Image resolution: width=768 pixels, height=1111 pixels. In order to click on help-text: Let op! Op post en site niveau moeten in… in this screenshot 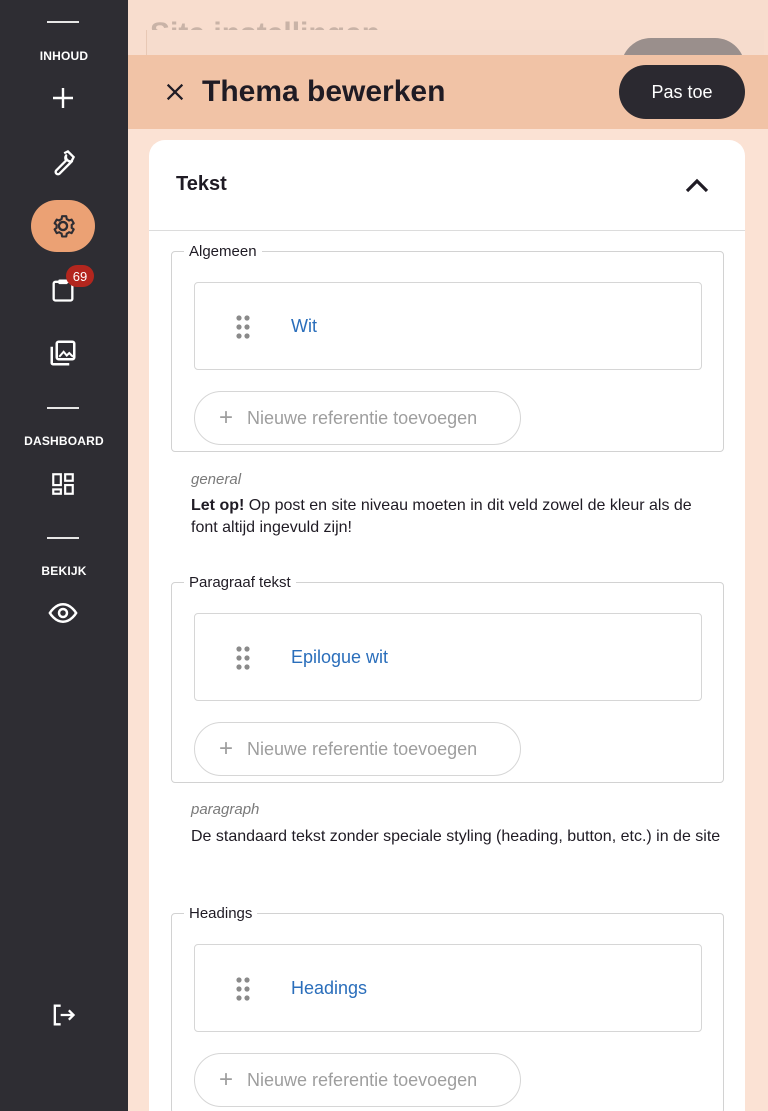, I will do `click(456, 517)`.